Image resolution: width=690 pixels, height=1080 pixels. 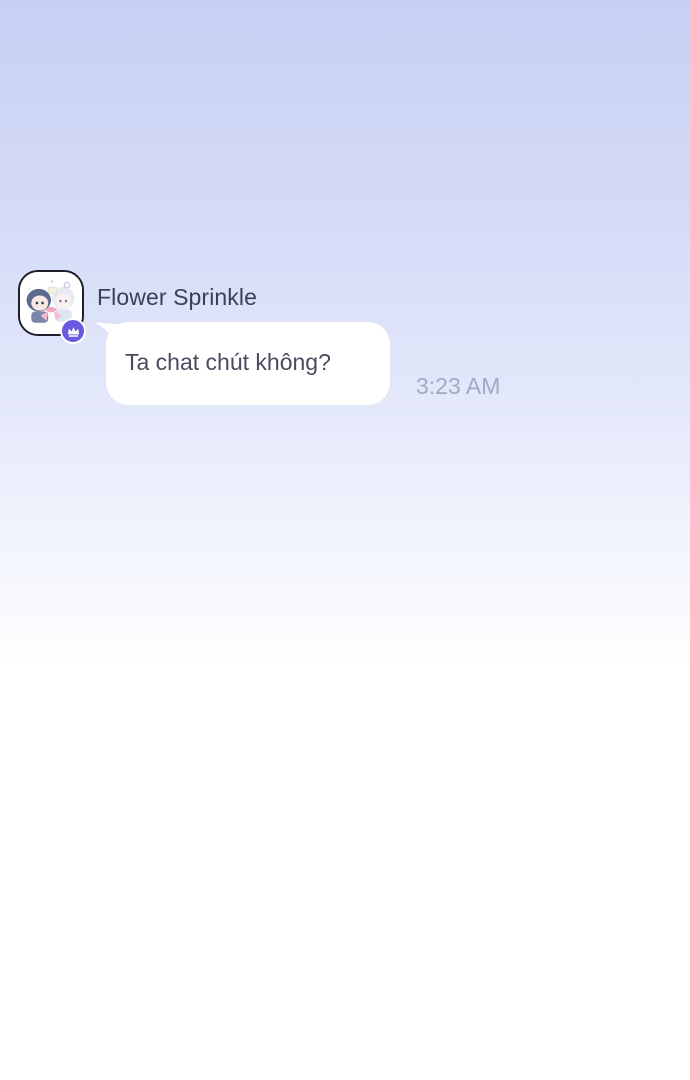 I want to click on message-text: Ta chat chút không?, so click(x=228, y=362).